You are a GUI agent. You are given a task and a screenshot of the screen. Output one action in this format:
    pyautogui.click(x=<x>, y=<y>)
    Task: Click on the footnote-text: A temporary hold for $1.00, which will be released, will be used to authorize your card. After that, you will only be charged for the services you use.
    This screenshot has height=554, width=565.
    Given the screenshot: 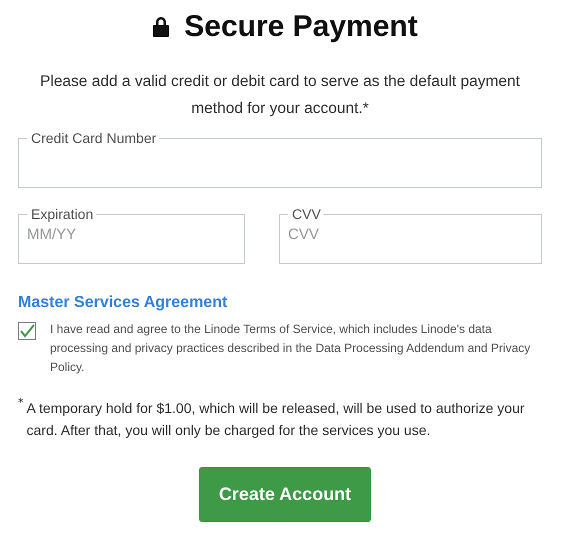 What is the action you would take?
    pyautogui.click(x=276, y=419)
    